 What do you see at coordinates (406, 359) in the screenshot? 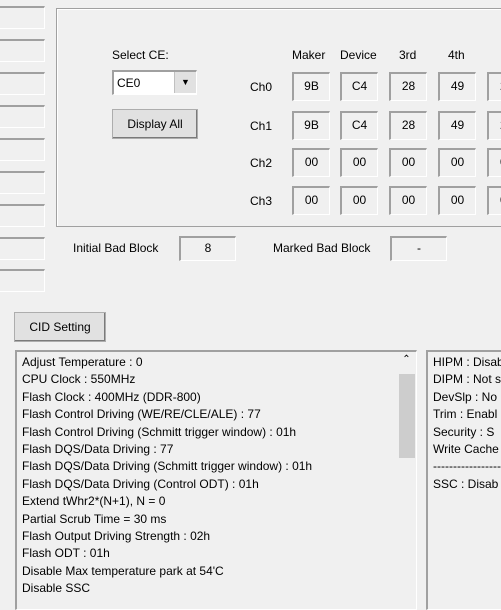
I see `scroll-up-icon: ⌃` at bounding box center [406, 359].